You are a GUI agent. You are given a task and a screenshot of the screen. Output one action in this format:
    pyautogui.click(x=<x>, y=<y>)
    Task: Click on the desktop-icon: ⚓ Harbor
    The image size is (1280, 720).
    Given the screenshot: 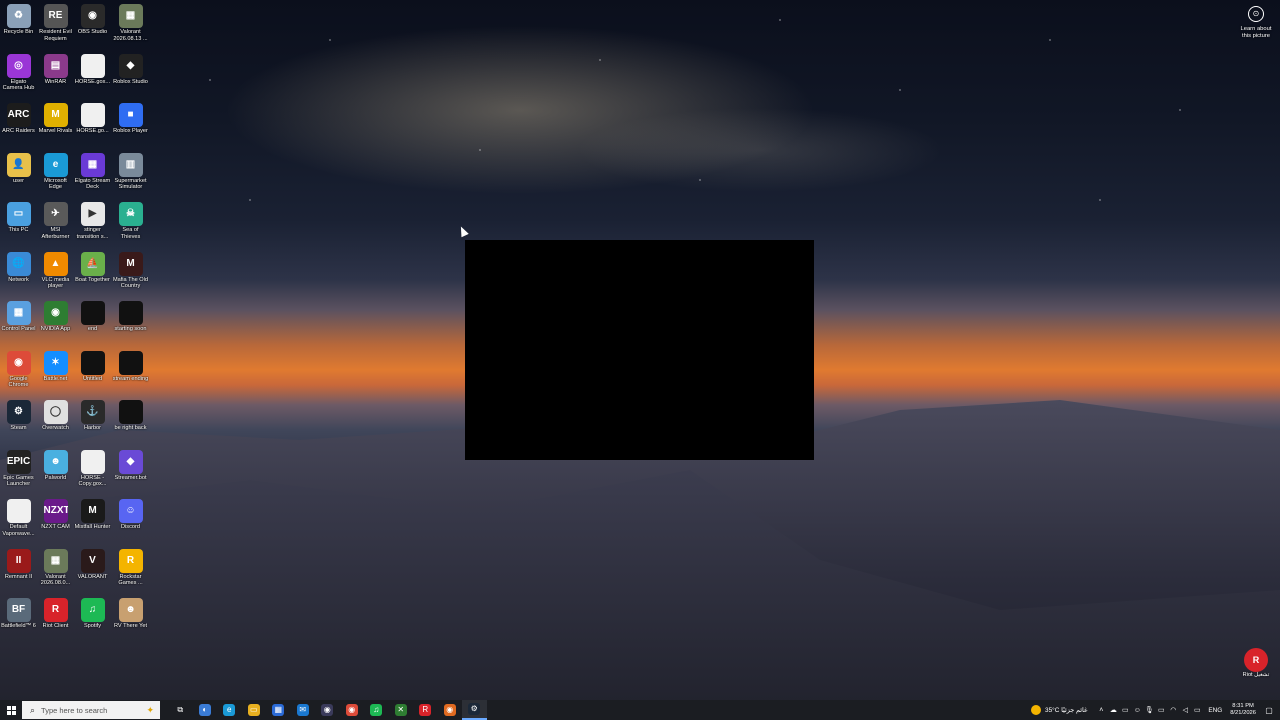 What is the action you would take?
    pyautogui.click(x=92, y=423)
    